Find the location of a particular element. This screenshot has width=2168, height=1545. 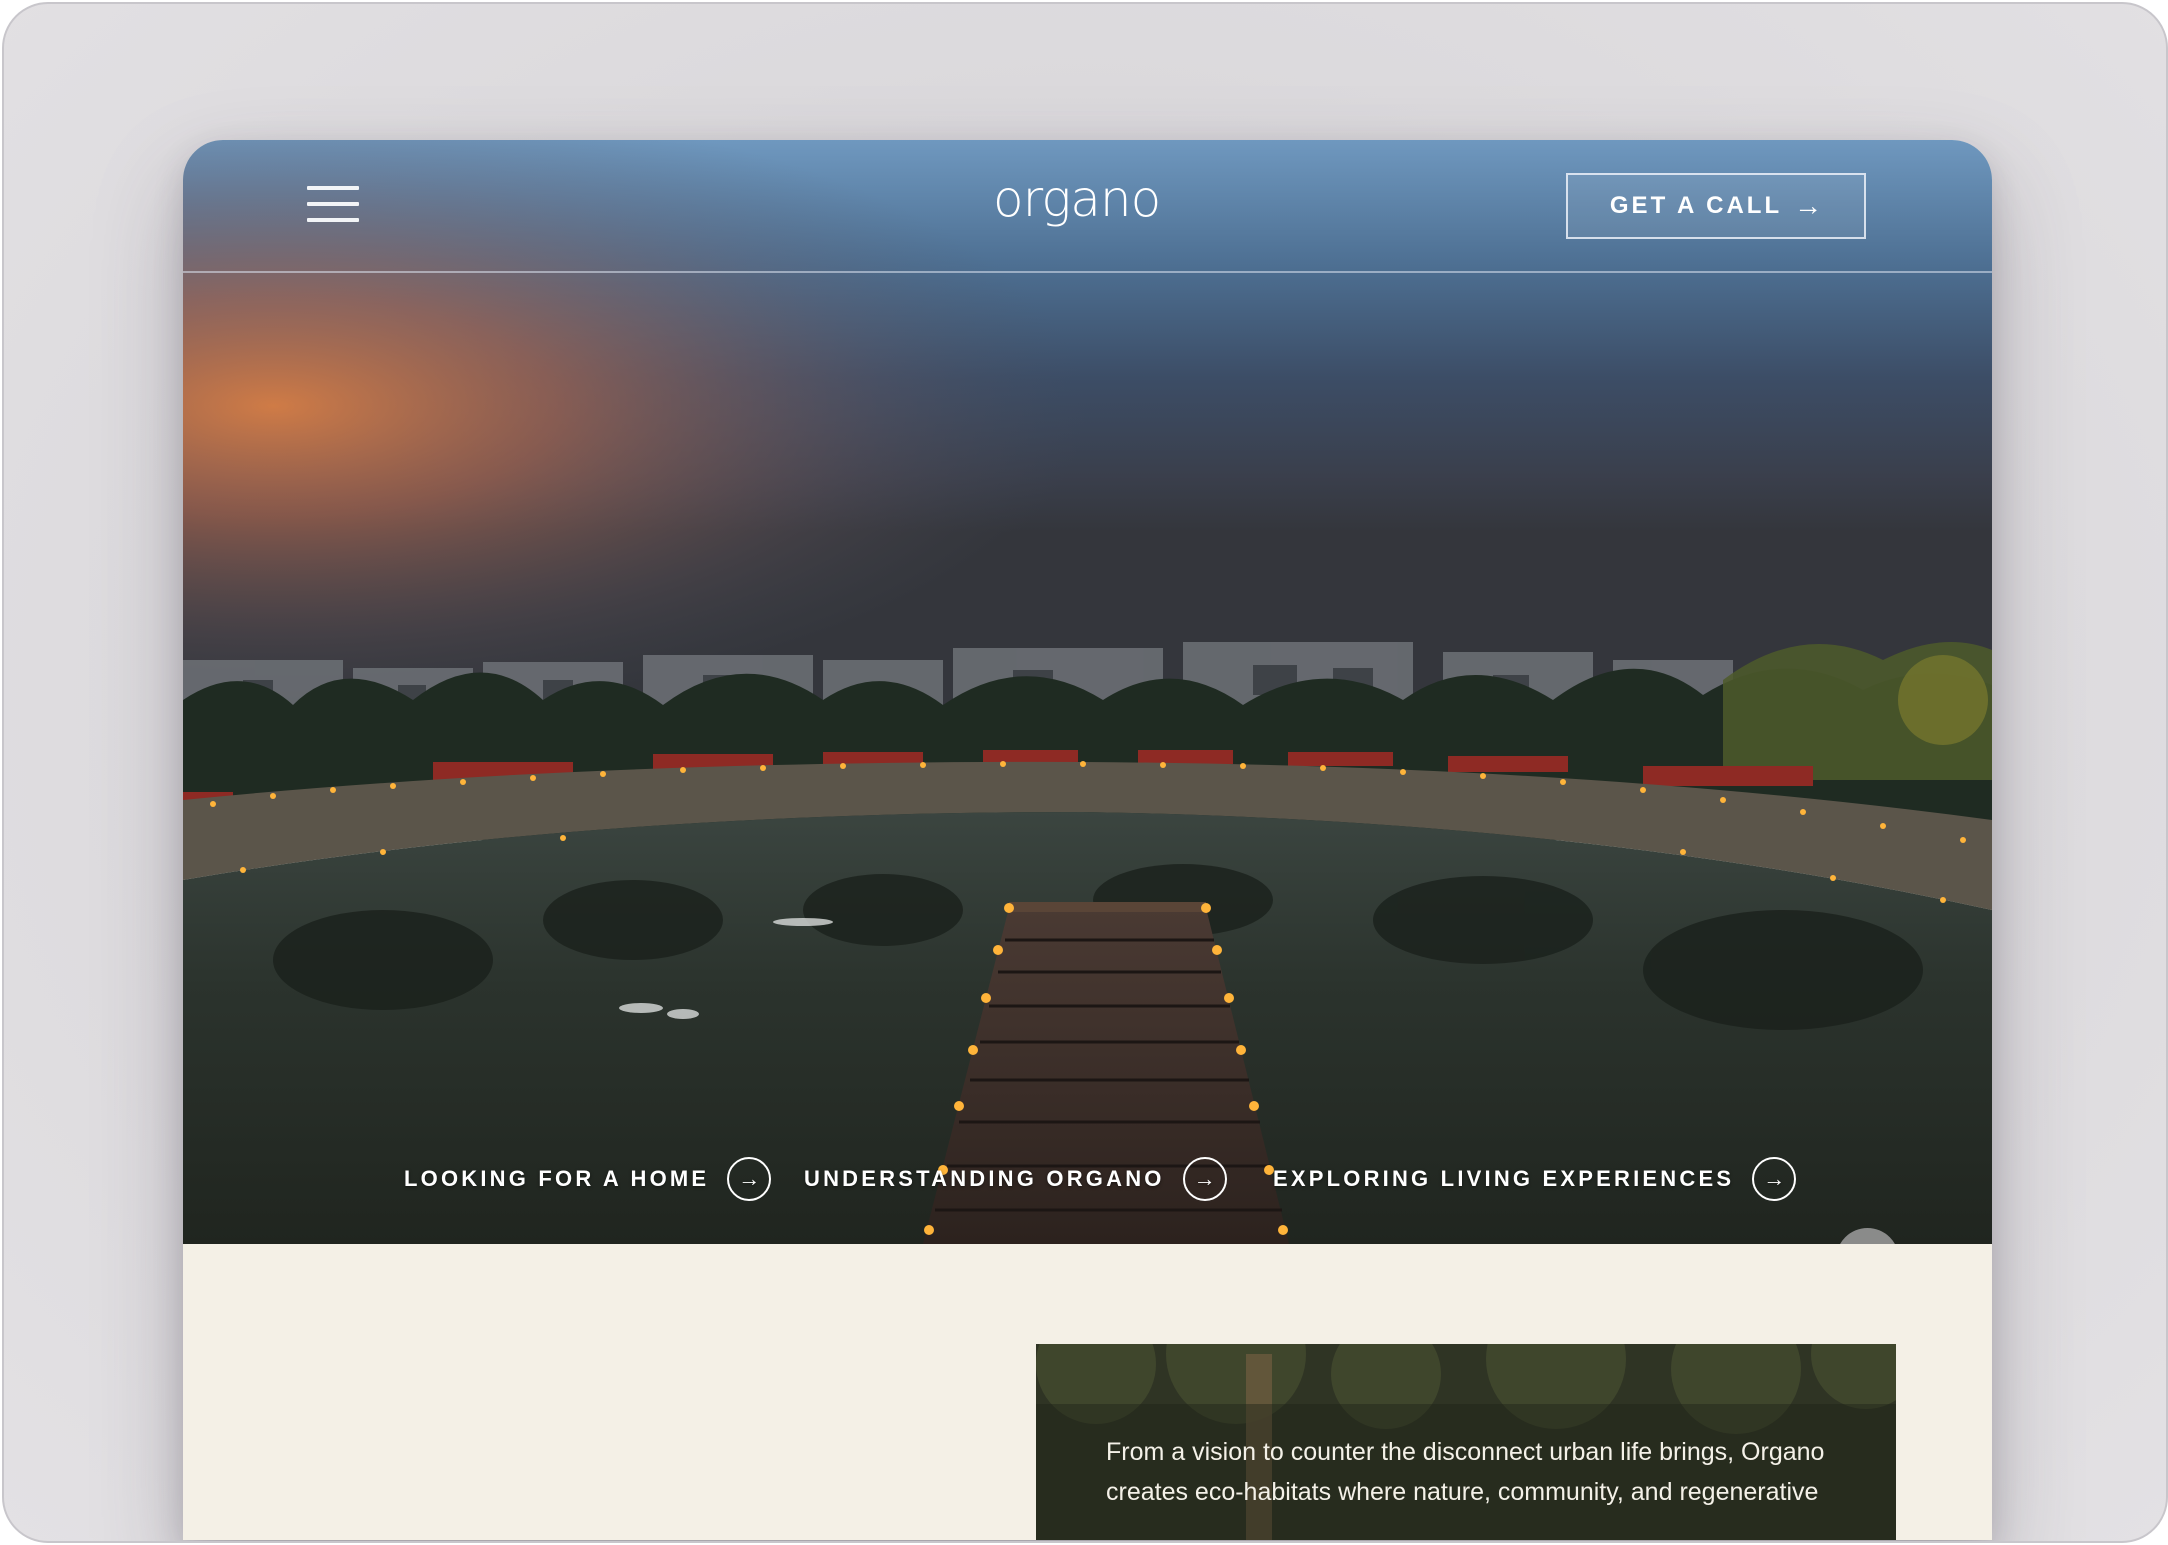

hero-link-label: LOOKING FOR A HOME is located at coordinates (557, 1178).